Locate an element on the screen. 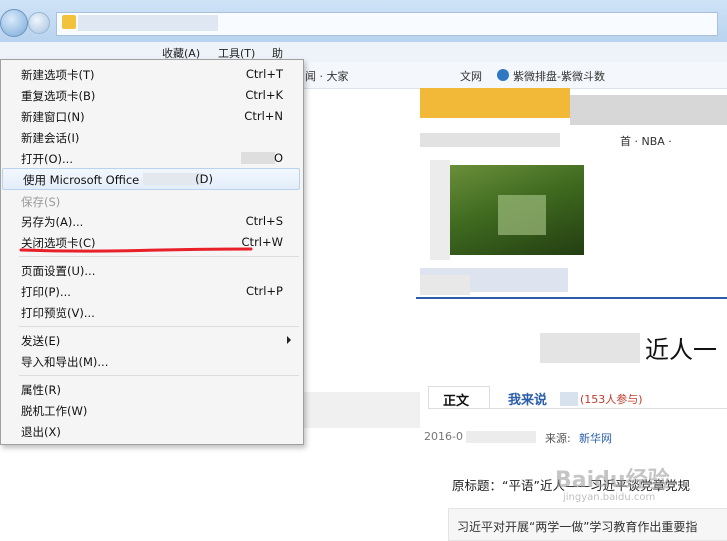  body-text: 习近平对开展“两学一做”学习教育作出重要指 is located at coordinates (577, 527).